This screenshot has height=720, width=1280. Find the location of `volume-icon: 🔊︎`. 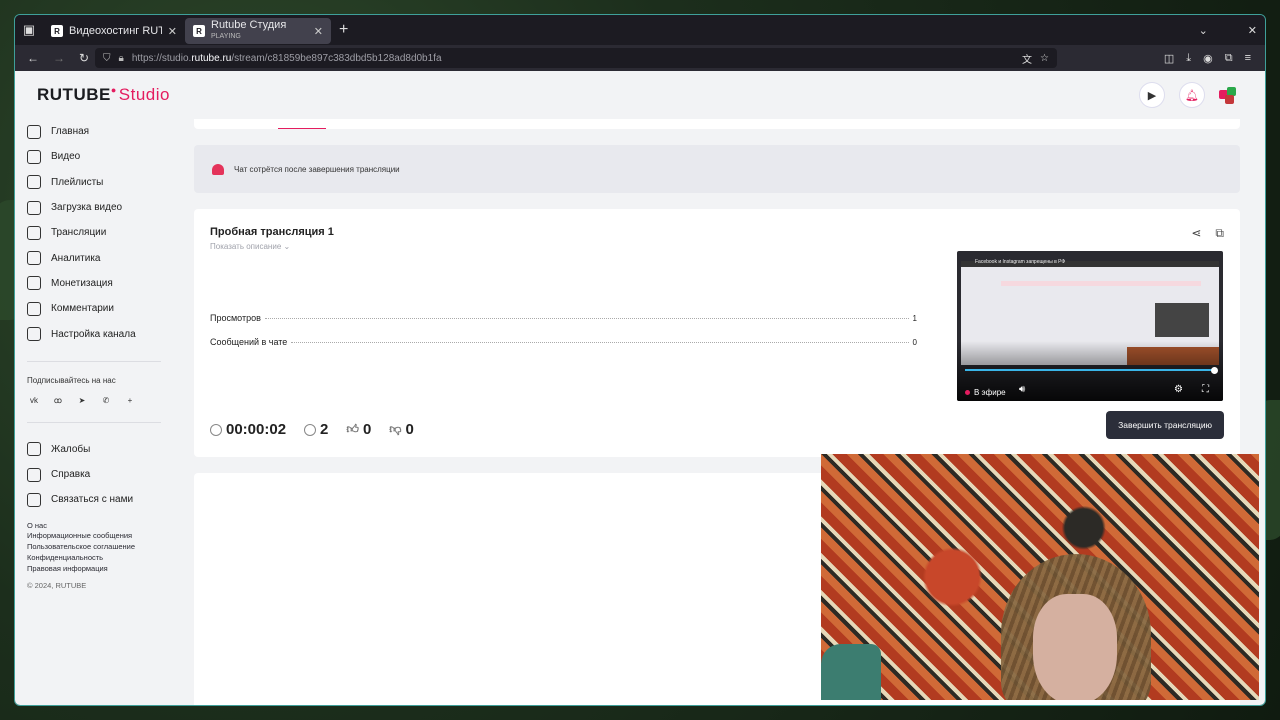

volume-icon: 🔊︎ is located at coordinates (1022, 389).